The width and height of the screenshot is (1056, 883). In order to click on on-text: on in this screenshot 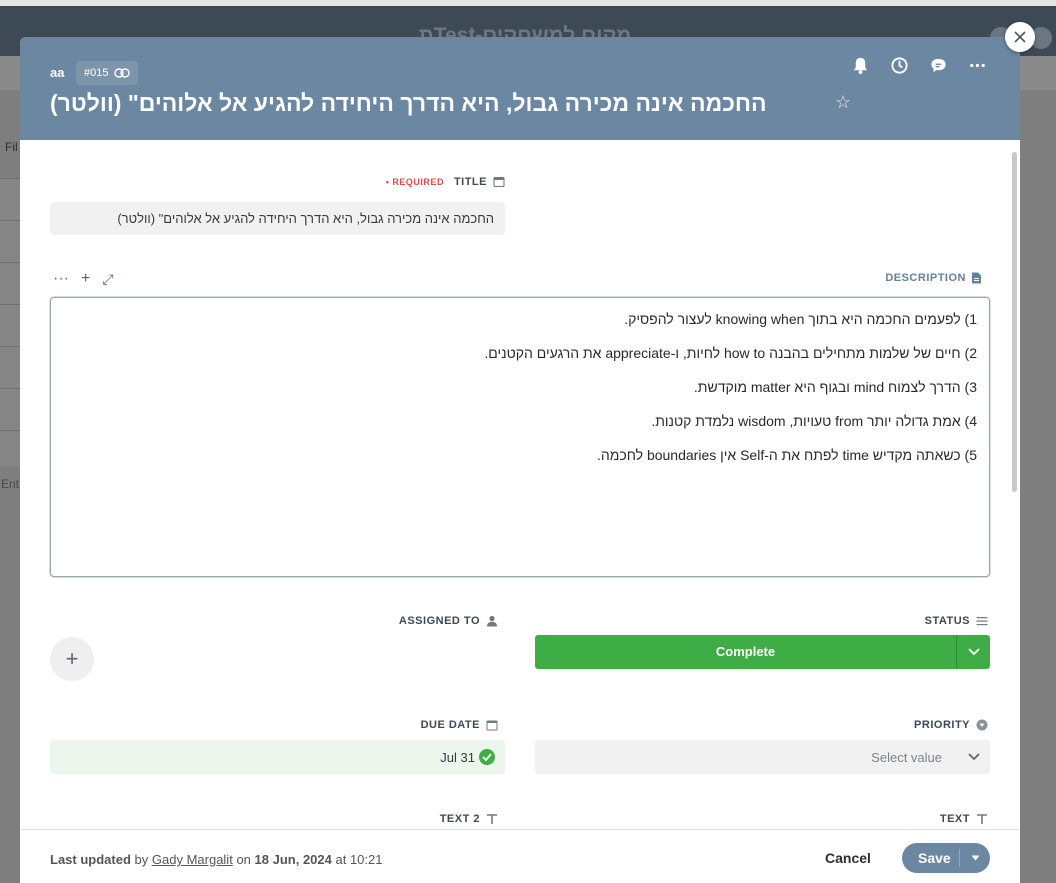, I will do `click(243, 859)`.